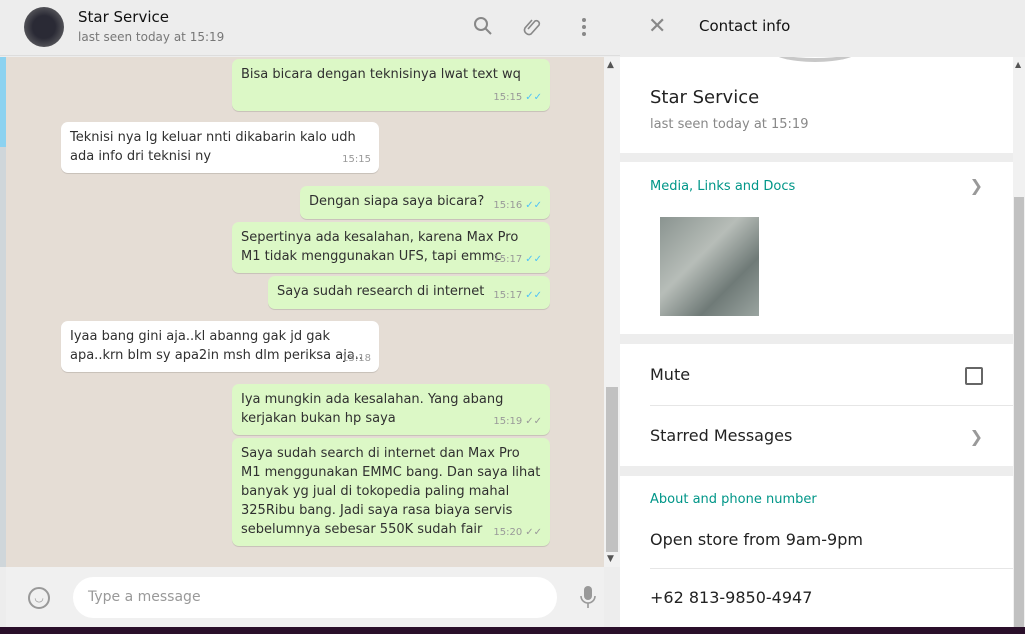  Describe the element at coordinates (822, 28) in the screenshot. I see `contact-info-header: ✕ Contact info` at that location.